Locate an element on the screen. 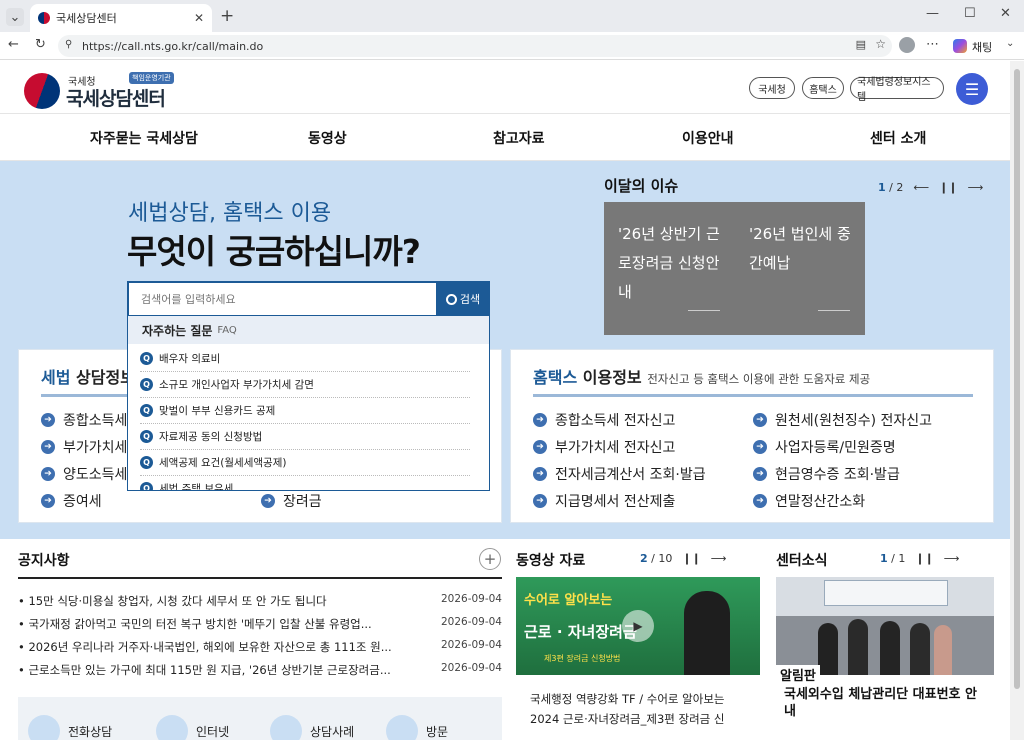  play-icon: ▶ is located at coordinates (638, 626).